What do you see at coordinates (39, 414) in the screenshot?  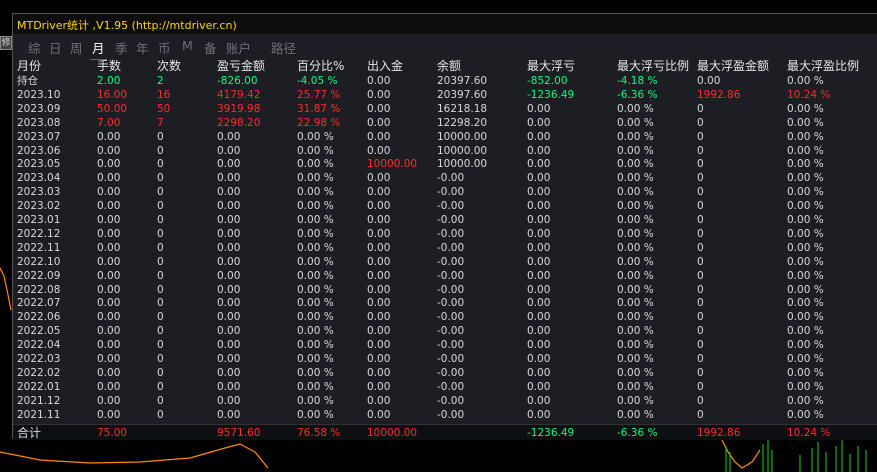 I see `month-cell: 2021.11` at bounding box center [39, 414].